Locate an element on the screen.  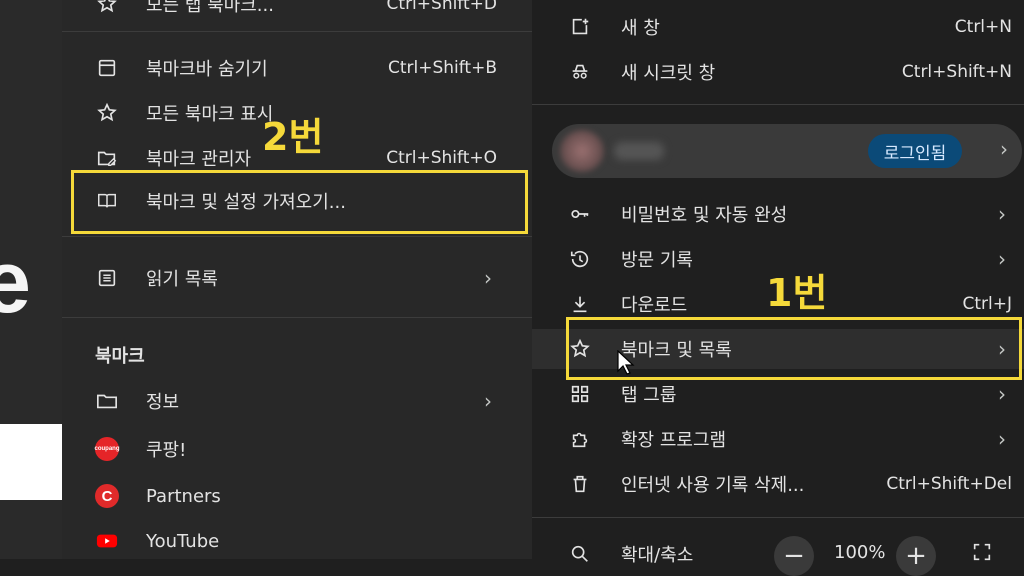
partners-favicon: C is located at coordinates (107, 496).